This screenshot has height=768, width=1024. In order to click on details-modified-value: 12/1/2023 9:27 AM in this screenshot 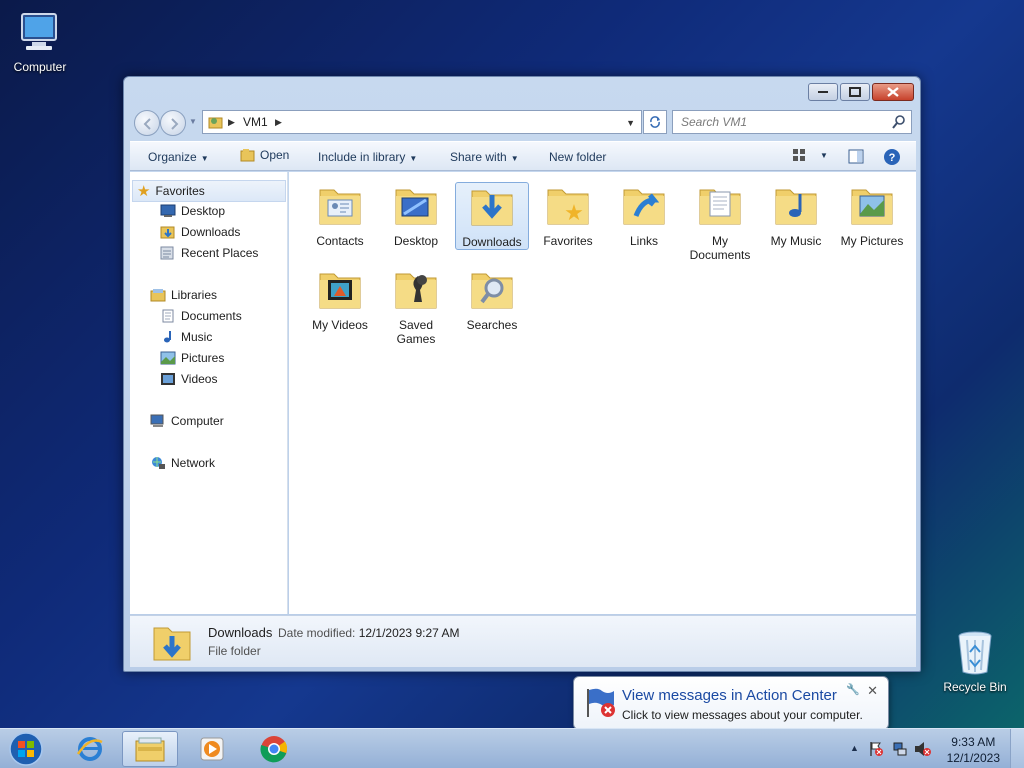, I will do `click(409, 633)`.